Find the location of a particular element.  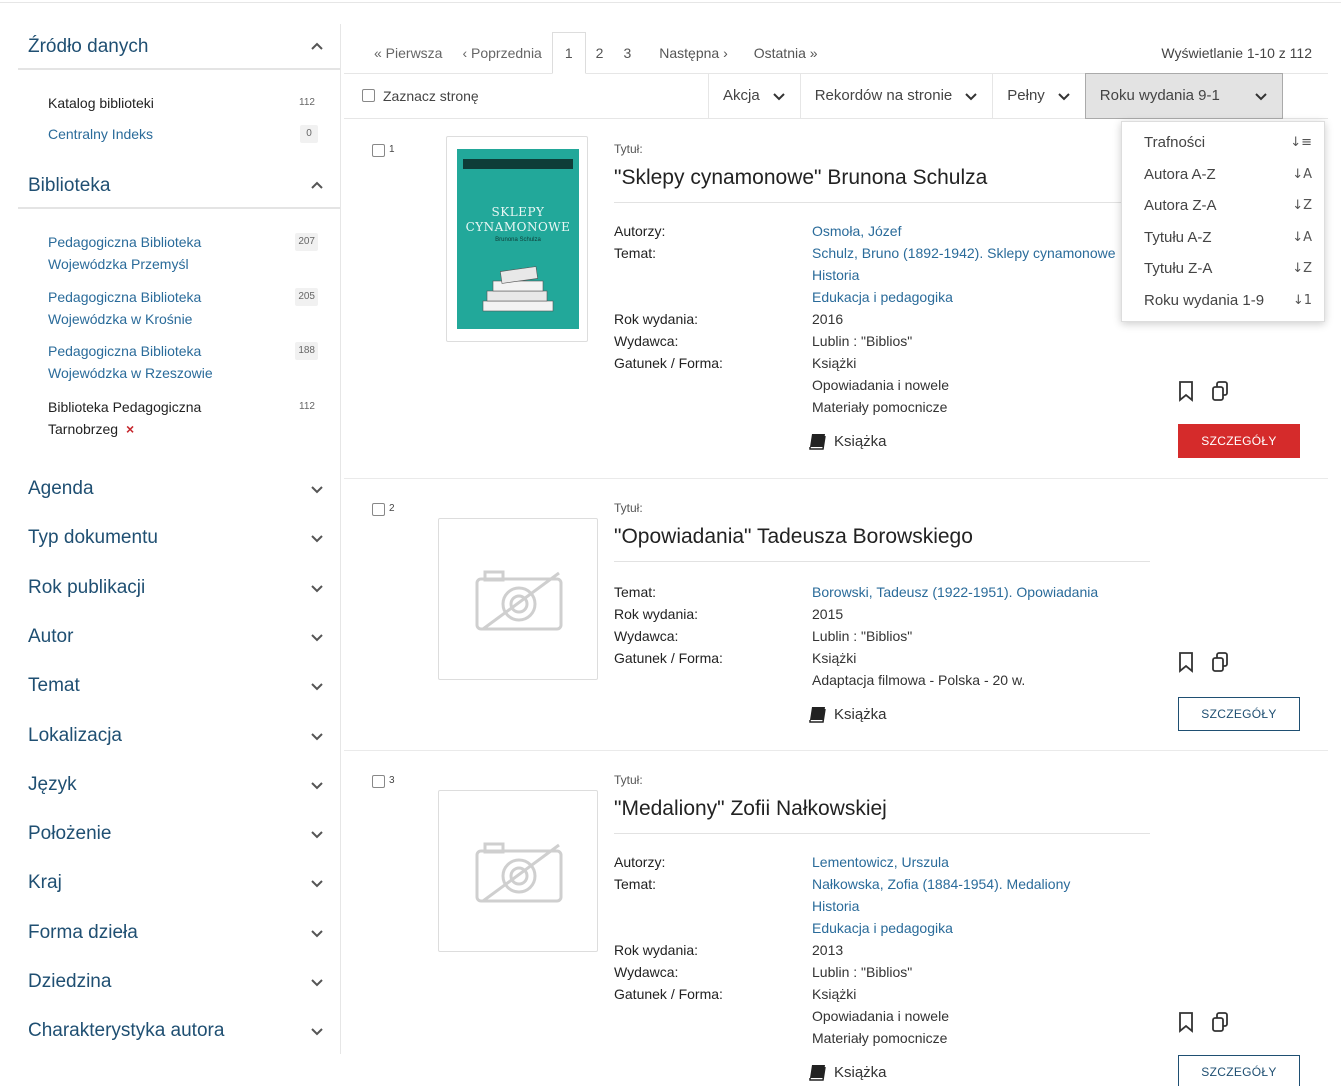

view-dropdown: Pełny is located at coordinates (1038, 95).